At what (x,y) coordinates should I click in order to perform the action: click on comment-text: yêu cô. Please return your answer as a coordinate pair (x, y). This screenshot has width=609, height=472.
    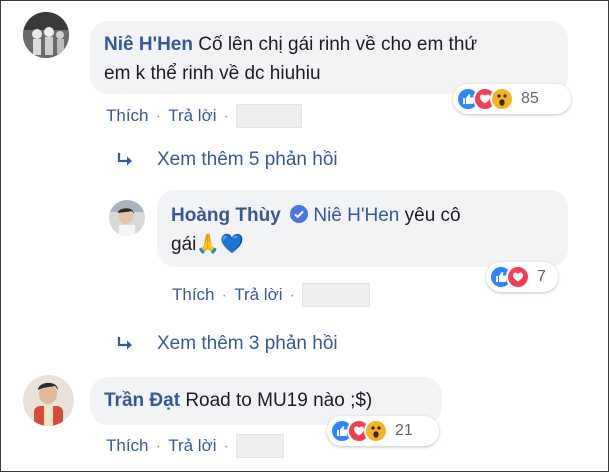
    Looking at the image, I should click on (430, 215).